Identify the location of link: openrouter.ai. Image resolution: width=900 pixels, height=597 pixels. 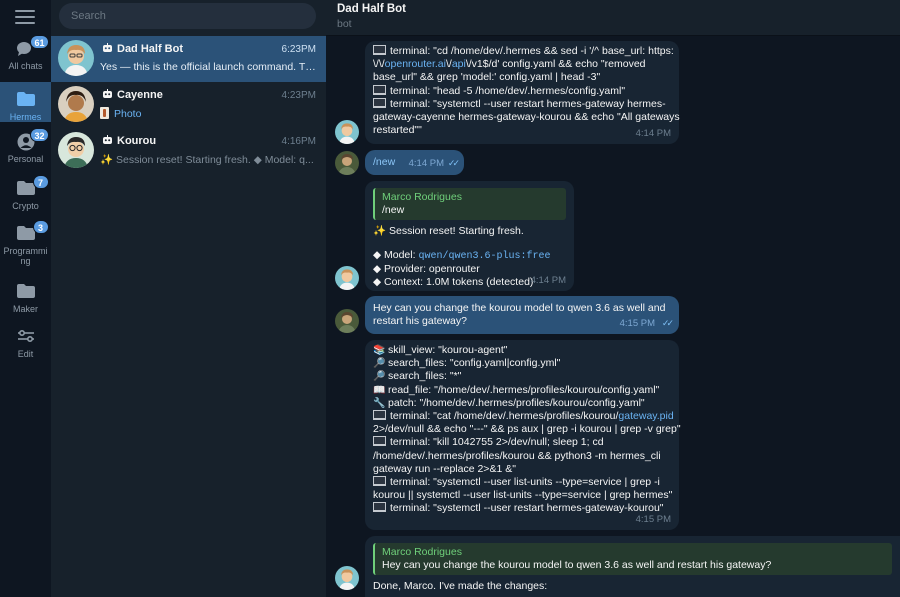
(415, 64).